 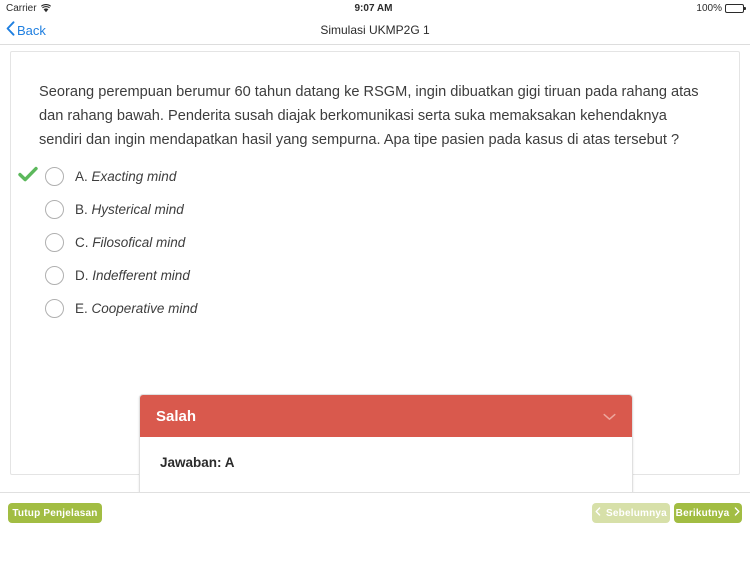 What do you see at coordinates (54, 242) in the screenshot?
I see `radio-button-c` at bounding box center [54, 242].